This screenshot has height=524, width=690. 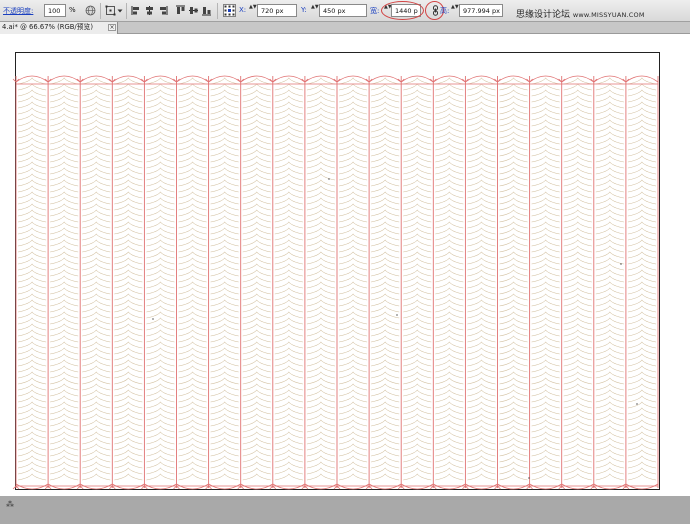 I want to click on align-left-icon, so click(x=136, y=10).